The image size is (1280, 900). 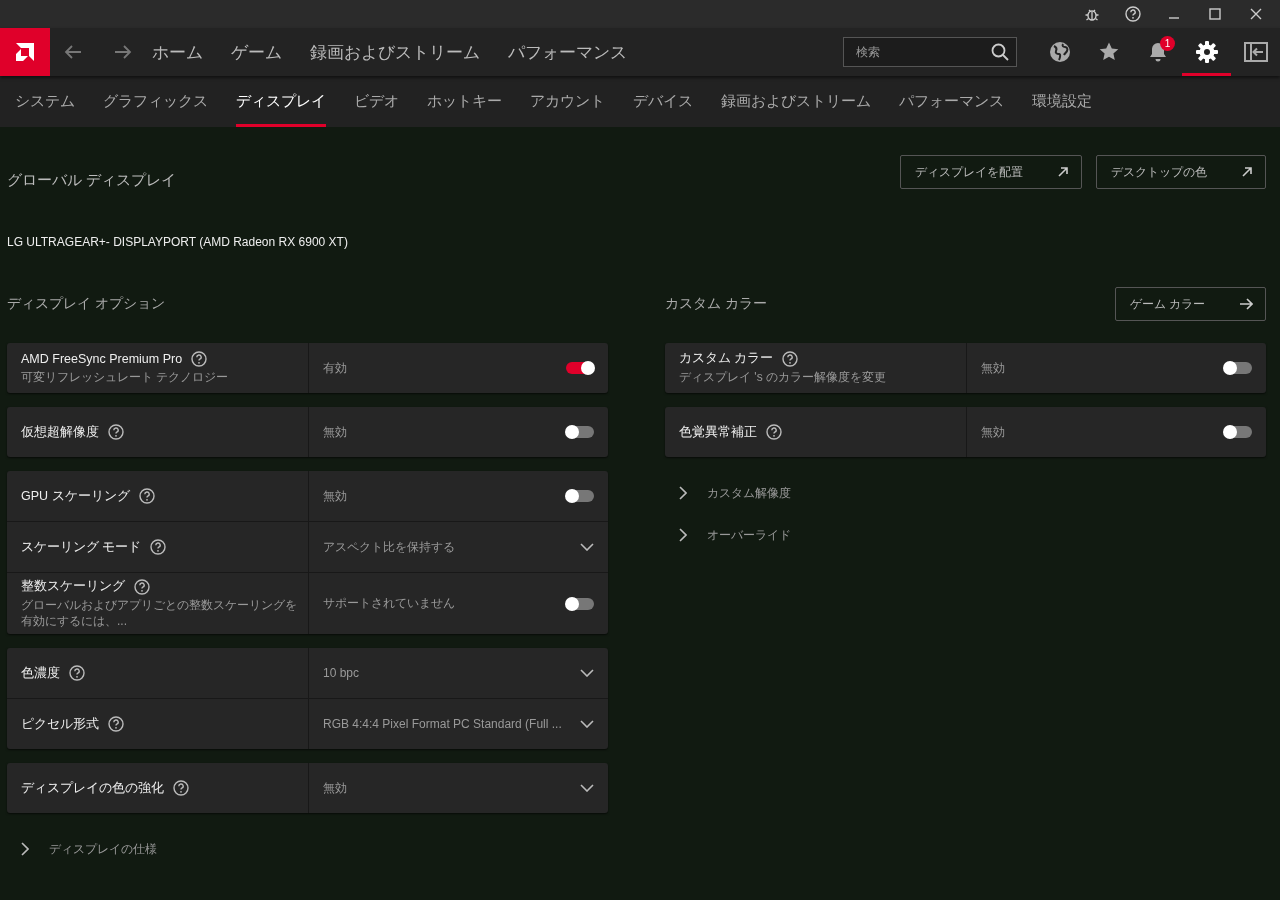 What do you see at coordinates (92, 788) in the screenshot?
I see `setting-label: ディスプレイの色の強化` at bounding box center [92, 788].